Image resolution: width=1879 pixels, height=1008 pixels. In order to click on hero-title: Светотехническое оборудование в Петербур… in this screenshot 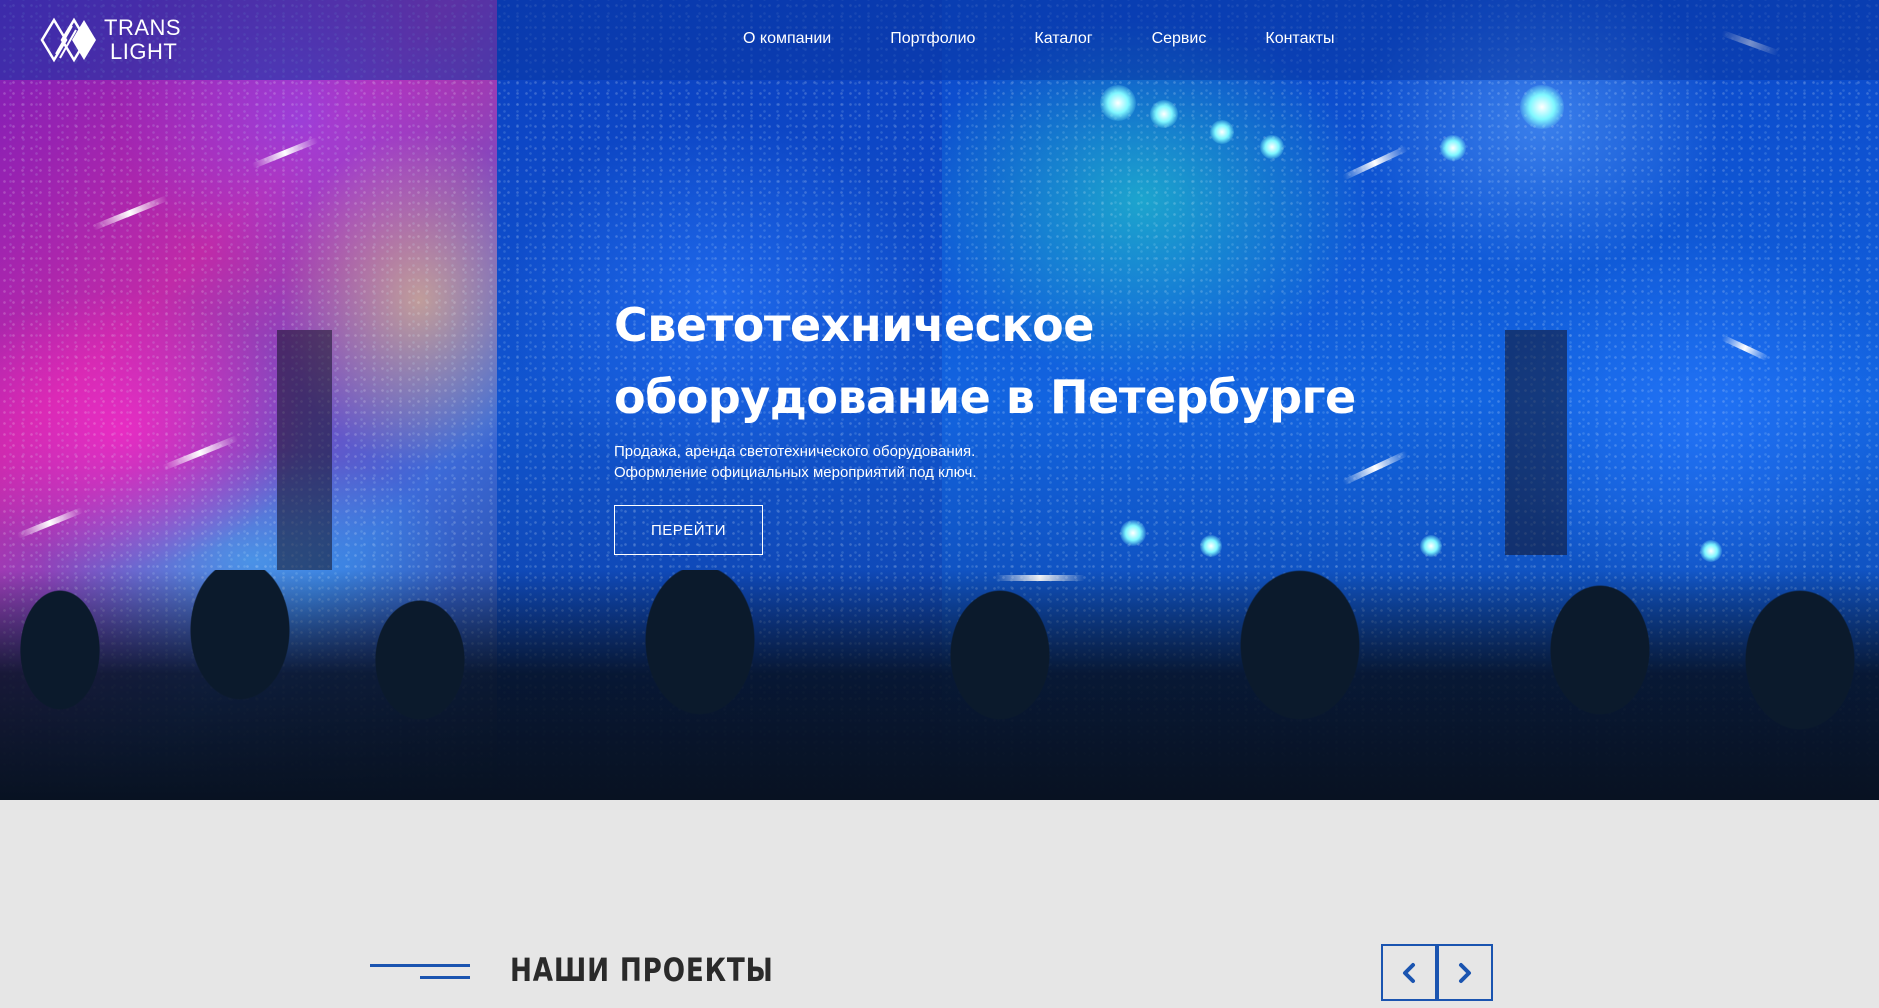, I will do `click(985, 361)`.